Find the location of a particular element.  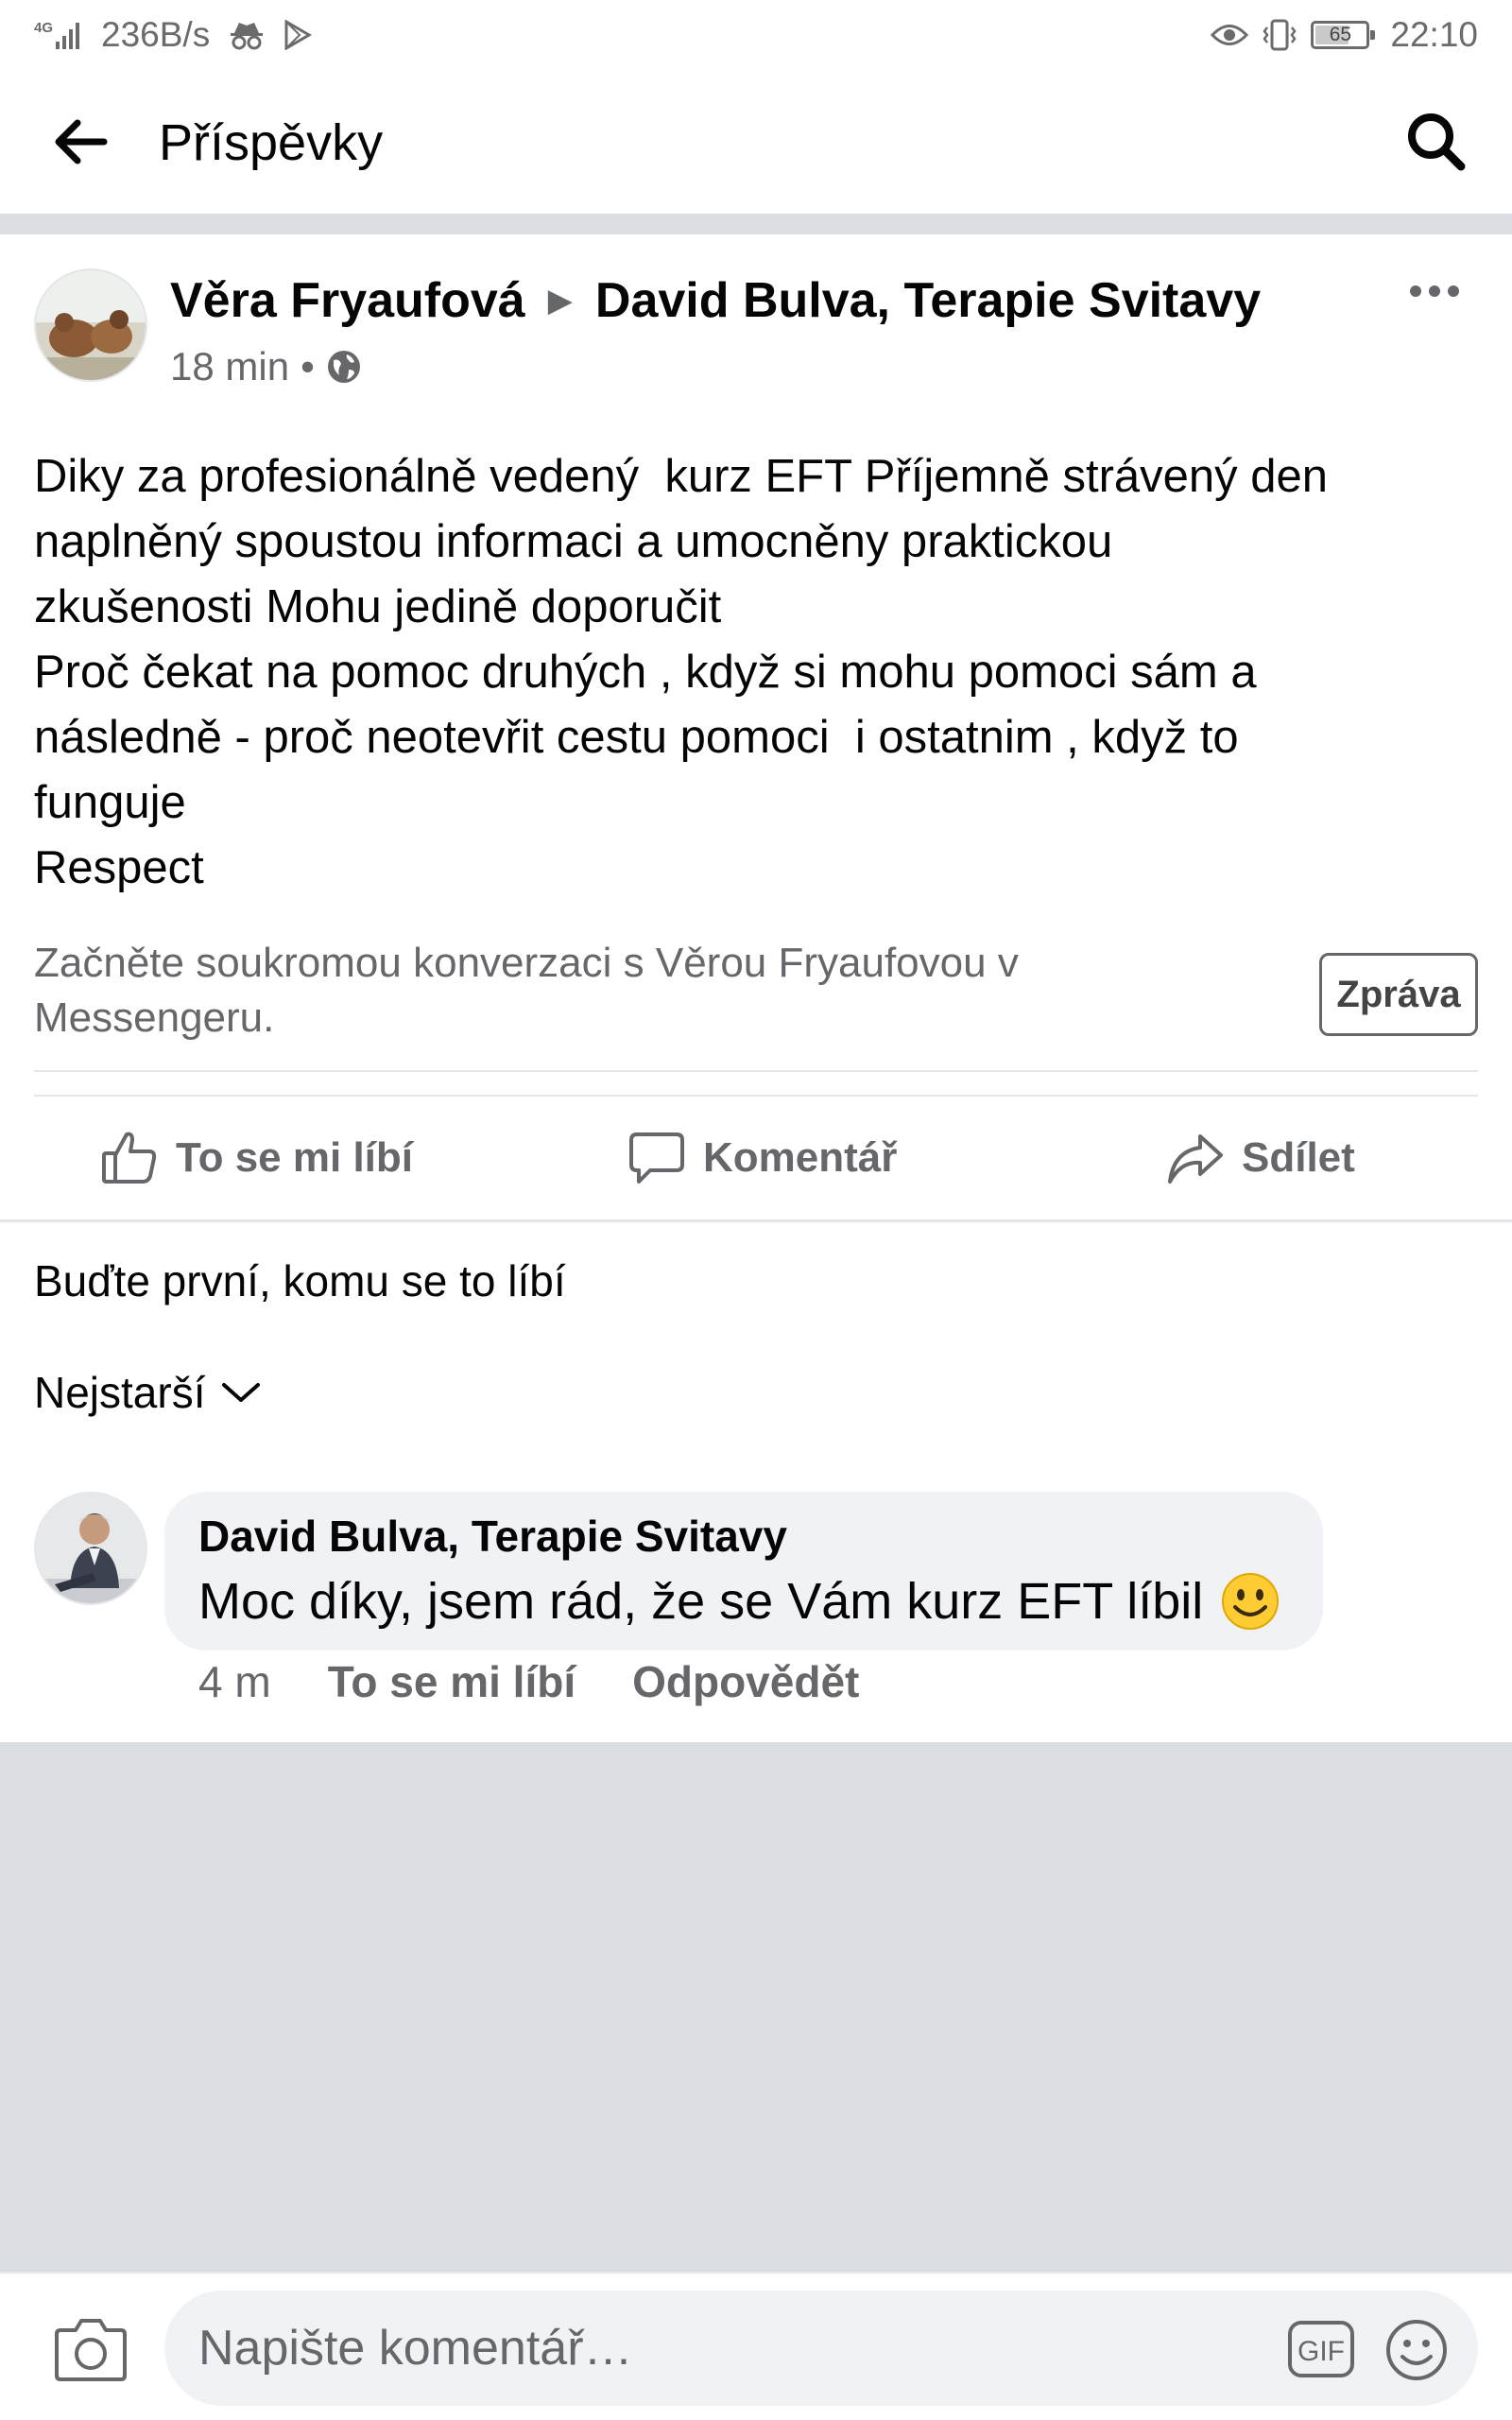

post-text-line: zkušenosti Mohu jedině doporučit is located at coordinates (378, 607).